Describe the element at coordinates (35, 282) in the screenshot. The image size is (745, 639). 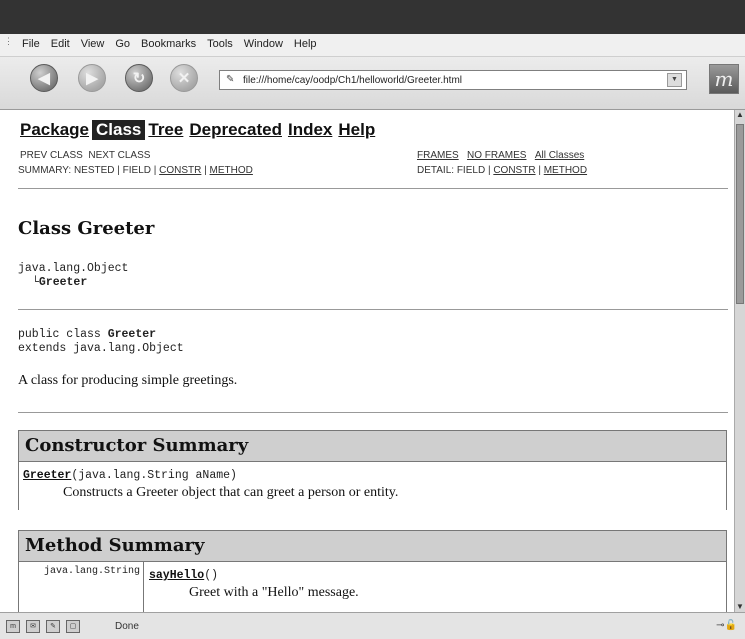
I see `hierarchy-branch-icon: └` at that location.